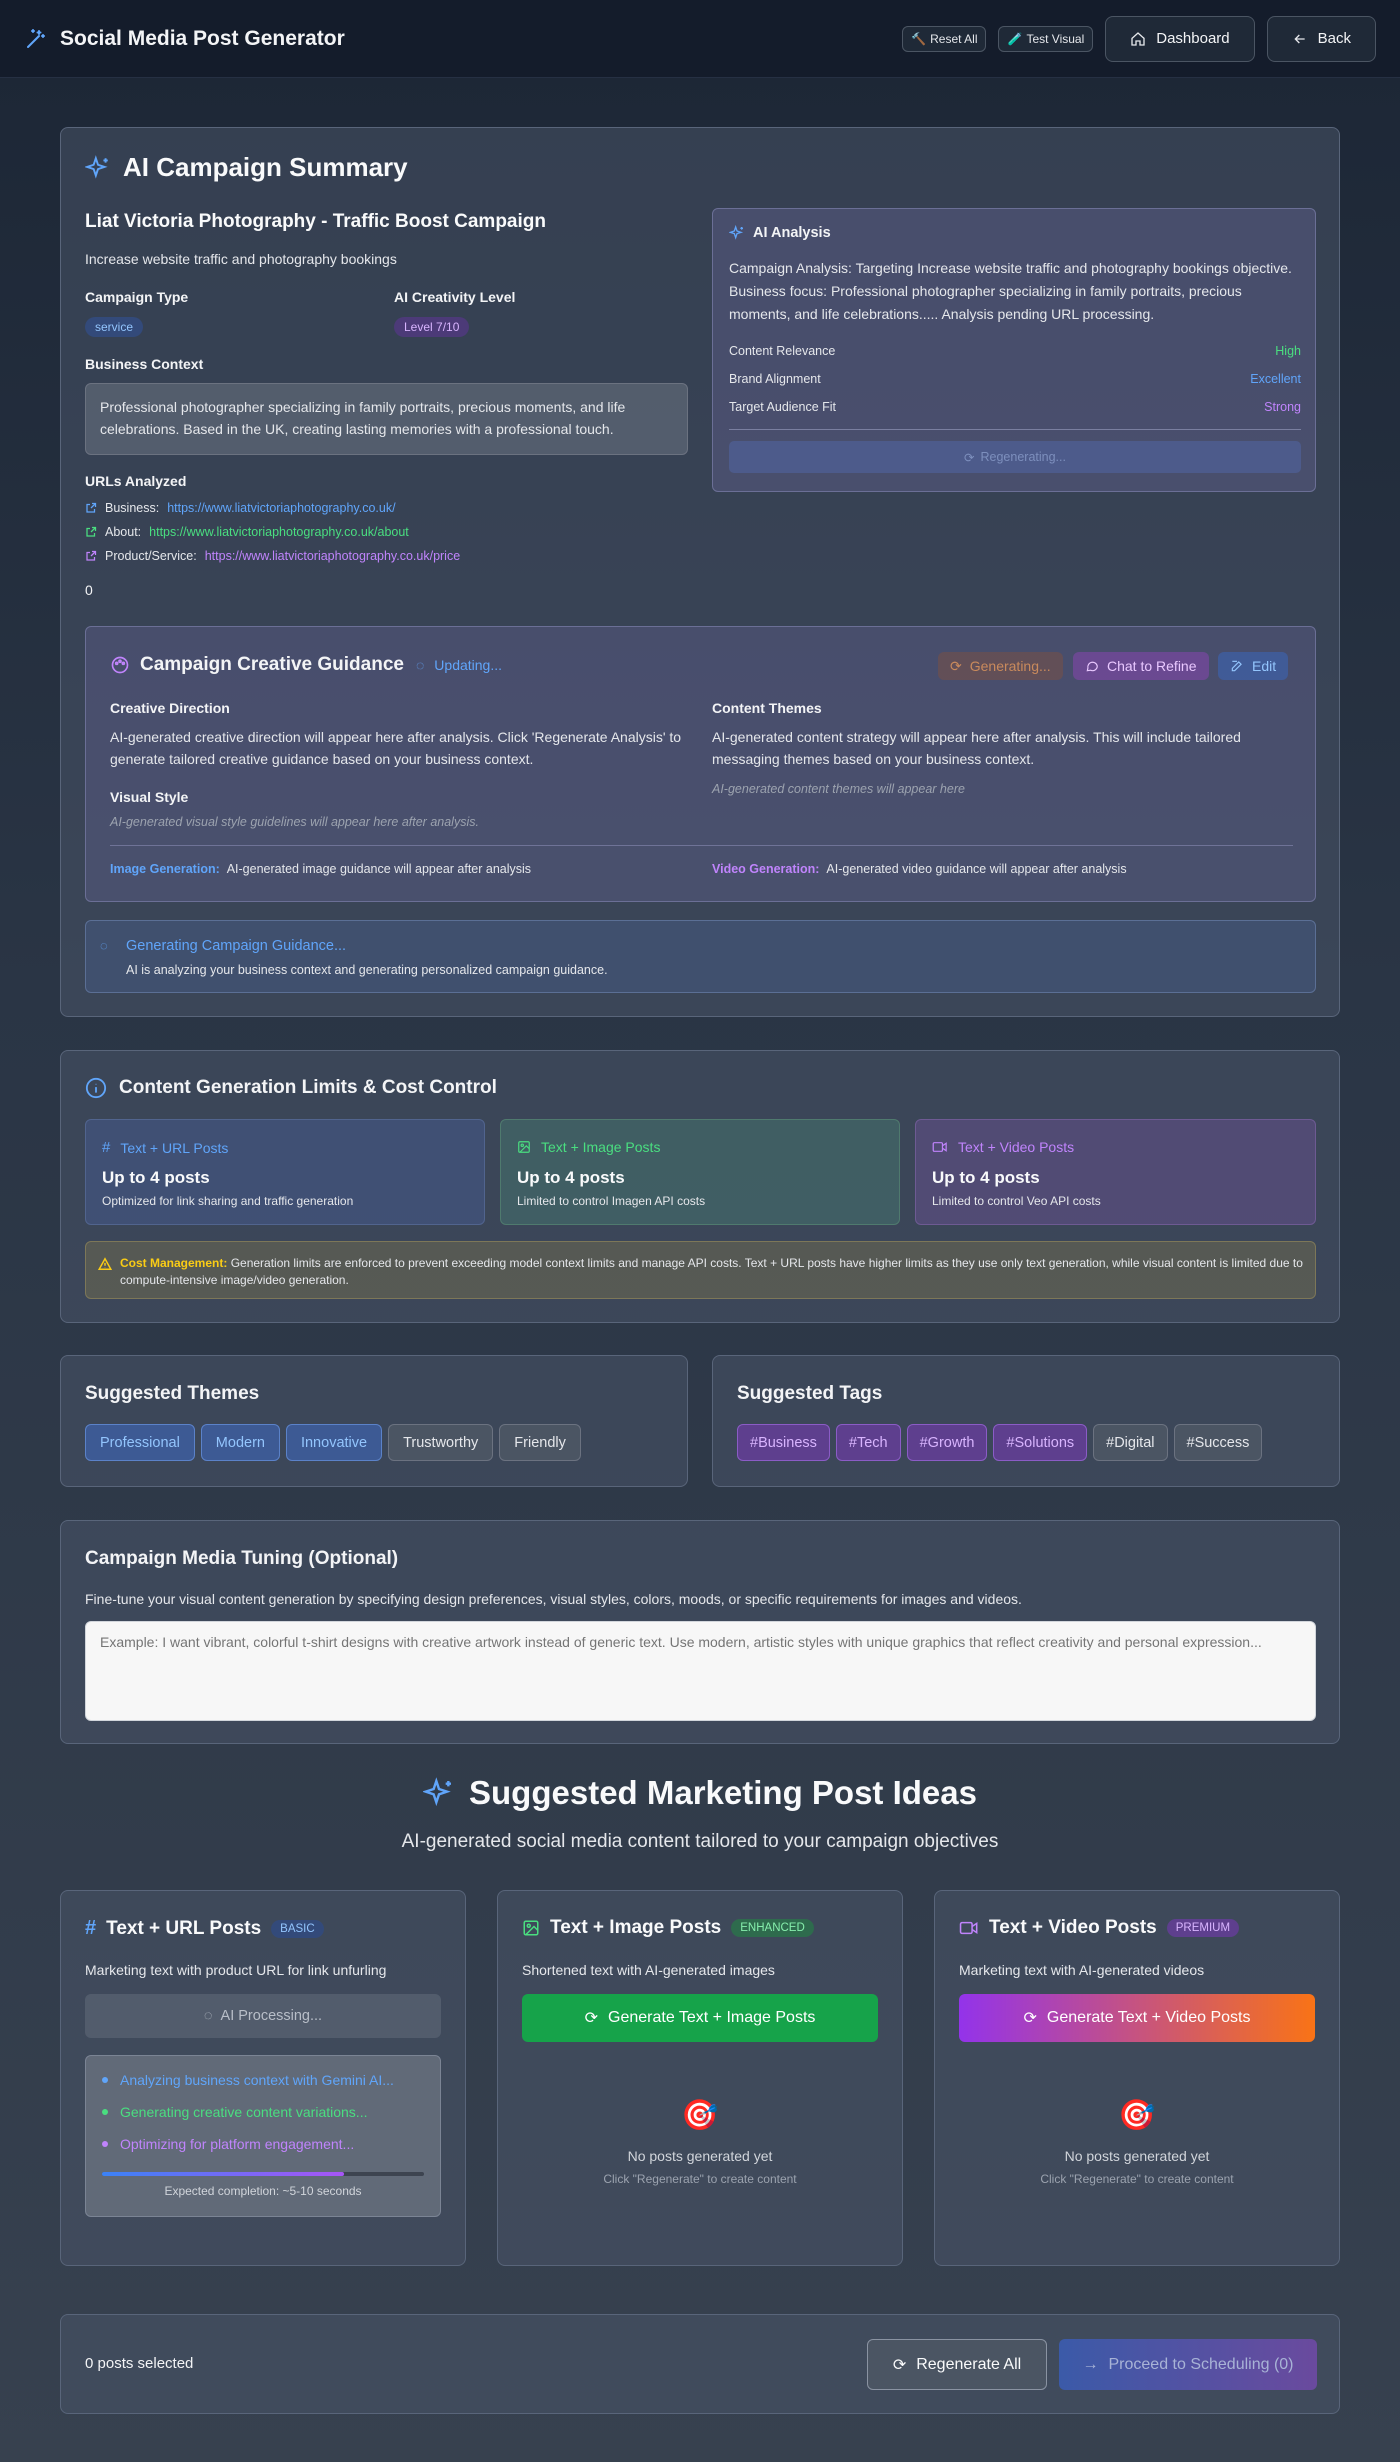  Describe the element at coordinates (1275, 379) in the screenshot. I see `metric-value: Excellent` at that location.